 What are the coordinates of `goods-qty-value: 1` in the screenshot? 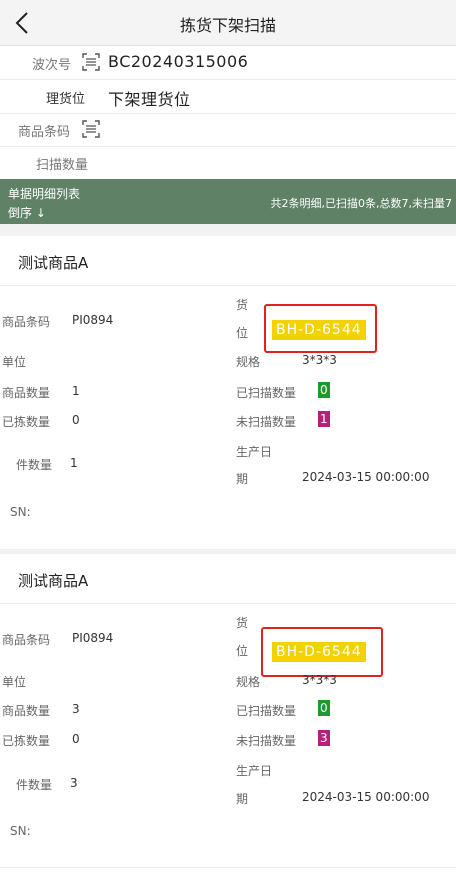 It's located at (76, 391).